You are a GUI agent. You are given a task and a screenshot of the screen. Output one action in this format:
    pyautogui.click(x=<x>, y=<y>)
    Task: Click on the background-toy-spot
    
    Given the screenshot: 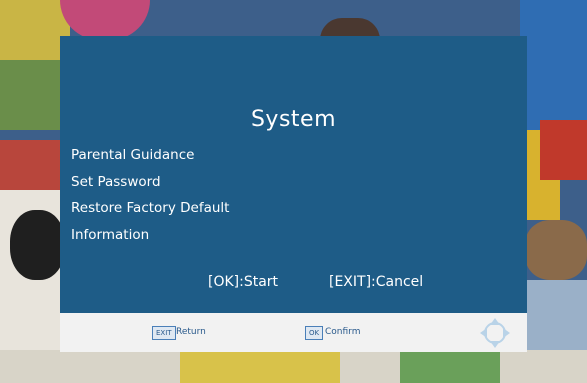 What is the action you would take?
    pyautogui.click(x=37, y=245)
    